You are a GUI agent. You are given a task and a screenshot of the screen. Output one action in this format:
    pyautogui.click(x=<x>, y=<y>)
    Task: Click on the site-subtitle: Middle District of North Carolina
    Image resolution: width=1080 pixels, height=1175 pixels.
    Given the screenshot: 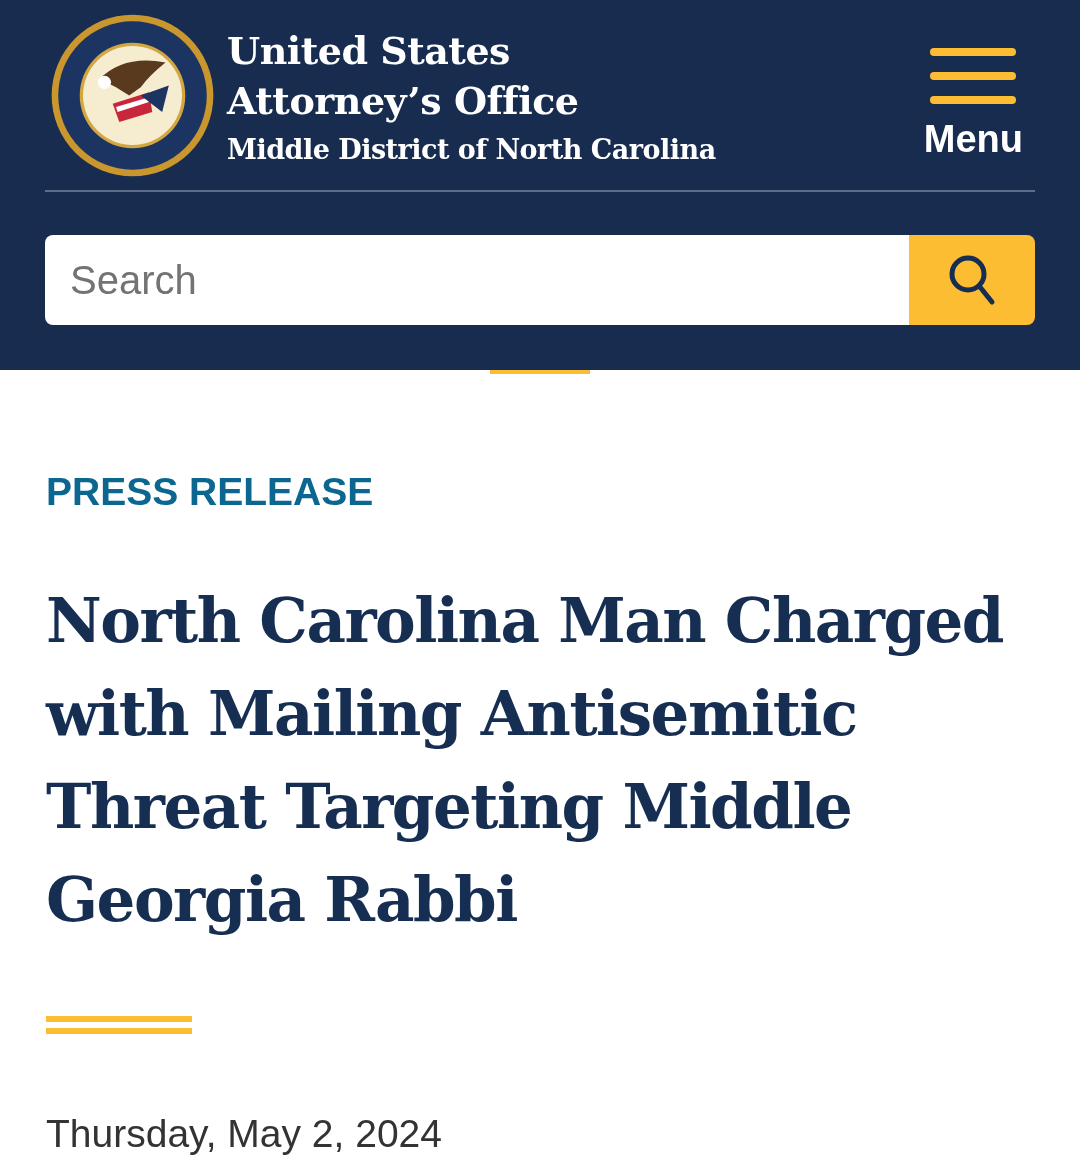 What is the action you would take?
    pyautogui.click(x=472, y=149)
    